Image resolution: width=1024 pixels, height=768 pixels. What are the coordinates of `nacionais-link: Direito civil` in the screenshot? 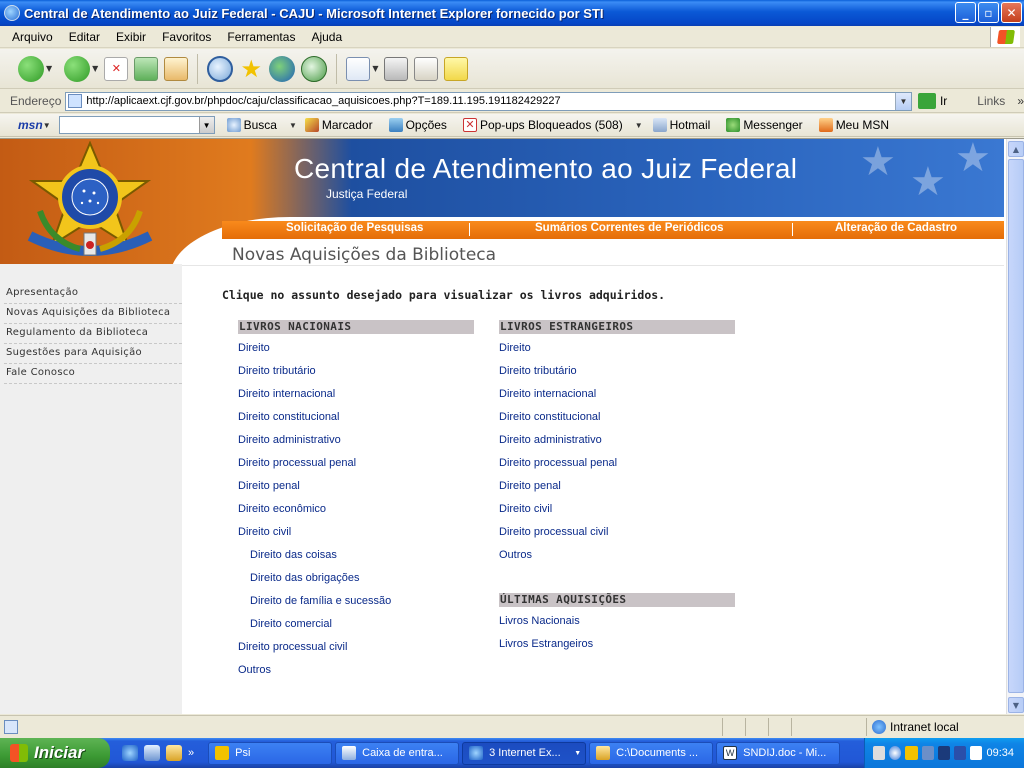 It's located at (356, 532).